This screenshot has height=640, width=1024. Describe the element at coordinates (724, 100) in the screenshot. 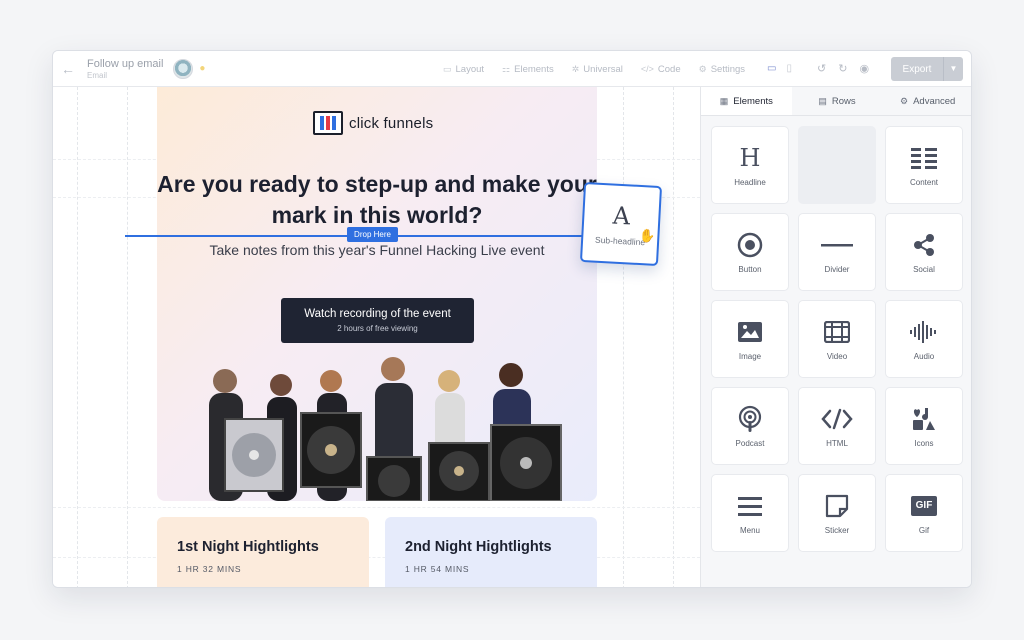

I see `grid-icon: ▦` at that location.